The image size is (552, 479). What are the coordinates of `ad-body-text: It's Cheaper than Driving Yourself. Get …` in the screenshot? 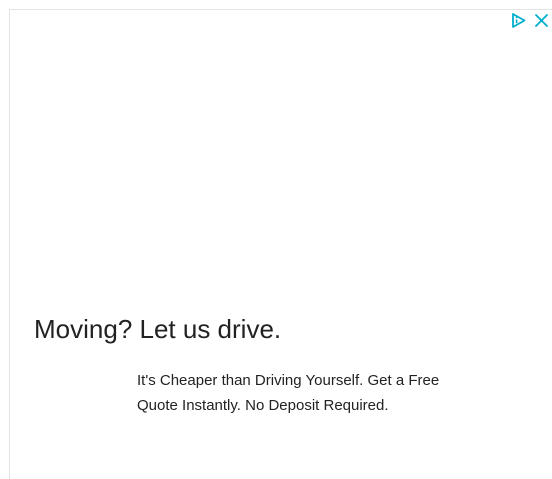 It's located at (297, 393).